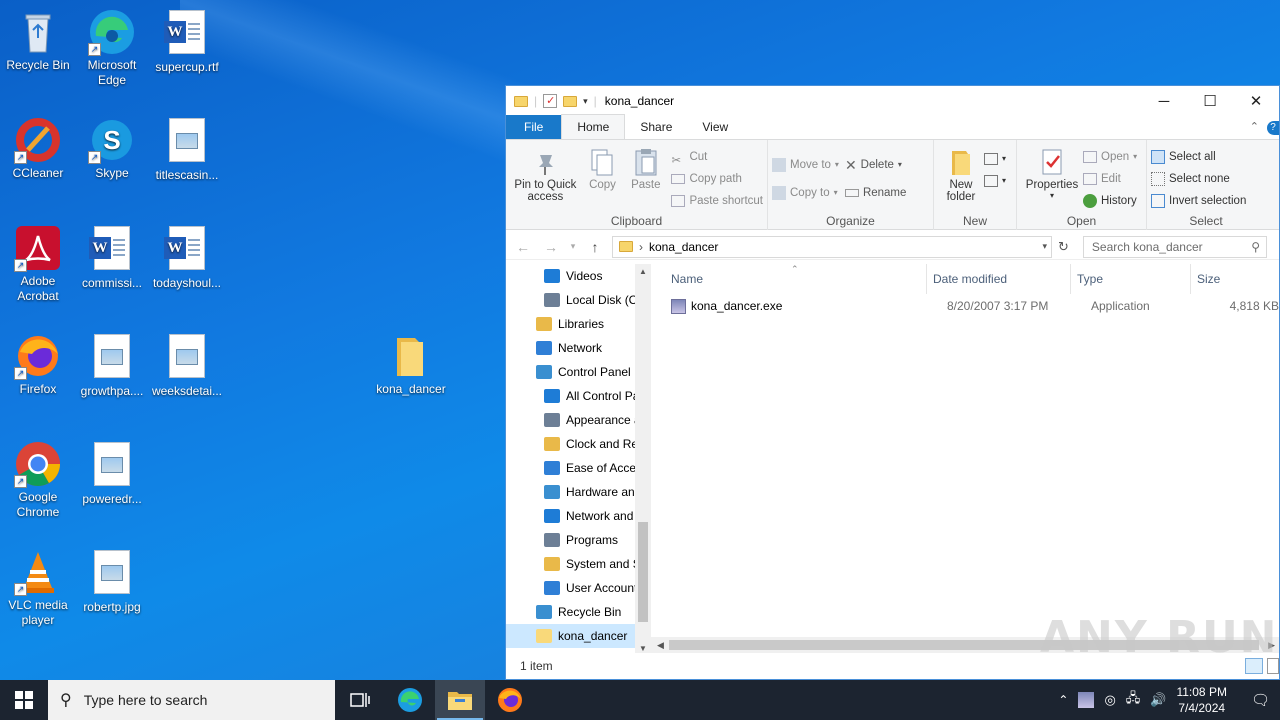 This screenshot has height=720, width=1280. What do you see at coordinates (460, 700) in the screenshot?
I see `taskbar-file-explorer` at bounding box center [460, 700].